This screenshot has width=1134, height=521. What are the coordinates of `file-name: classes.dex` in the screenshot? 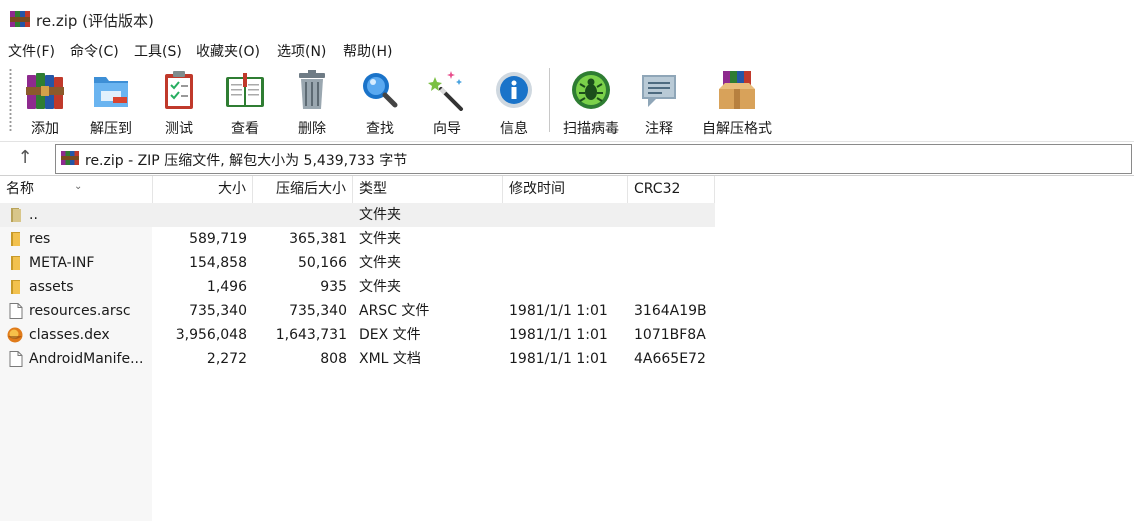 It's located at (69, 335).